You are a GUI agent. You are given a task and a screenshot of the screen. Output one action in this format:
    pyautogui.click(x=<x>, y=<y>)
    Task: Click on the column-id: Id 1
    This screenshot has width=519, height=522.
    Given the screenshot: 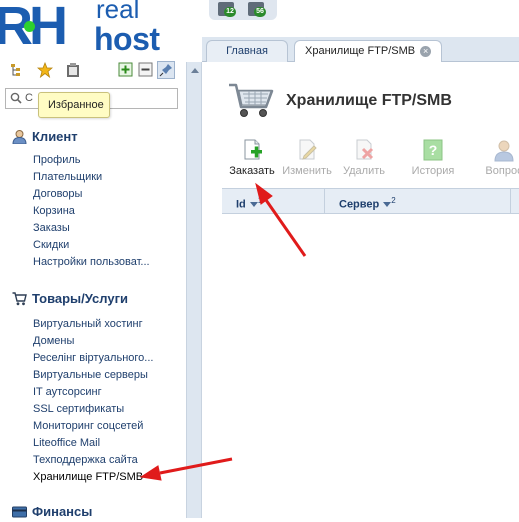 What is the action you would take?
    pyautogui.click(x=273, y=201)
    